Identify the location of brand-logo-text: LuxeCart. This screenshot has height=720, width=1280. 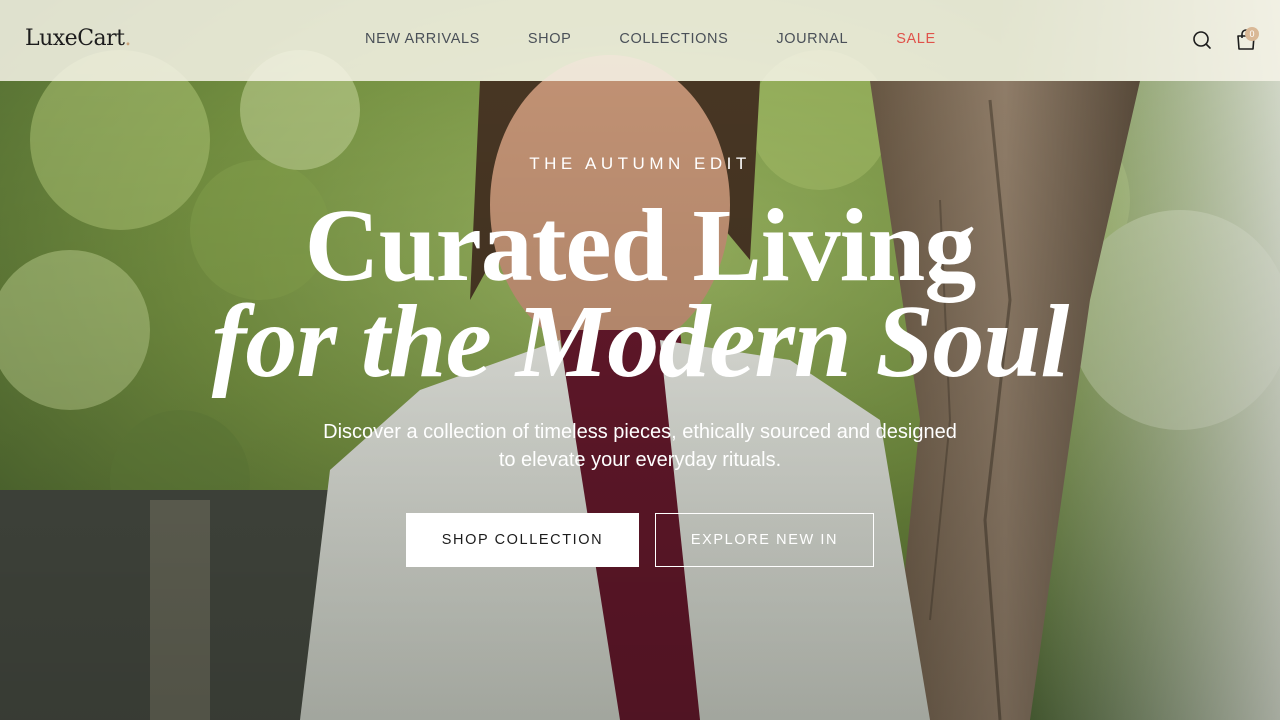
(75, 38).